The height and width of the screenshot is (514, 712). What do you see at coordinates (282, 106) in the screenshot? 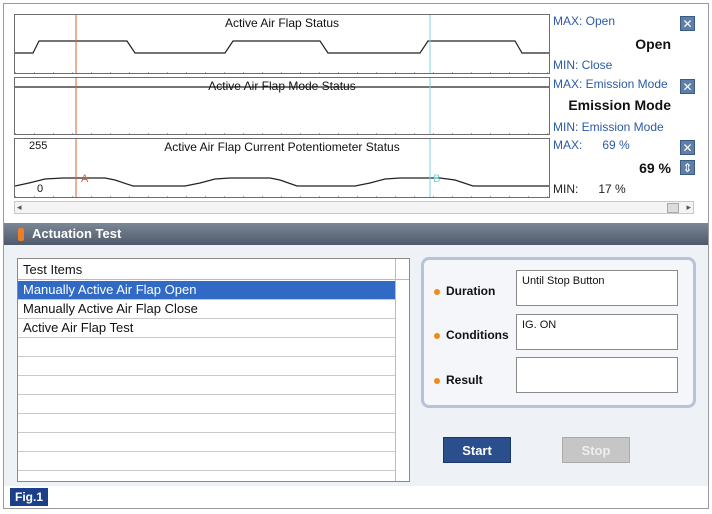
I see `graph-air-flap-mode-status: Active Air Flap Mode Status` at bounding box center [282, 106].